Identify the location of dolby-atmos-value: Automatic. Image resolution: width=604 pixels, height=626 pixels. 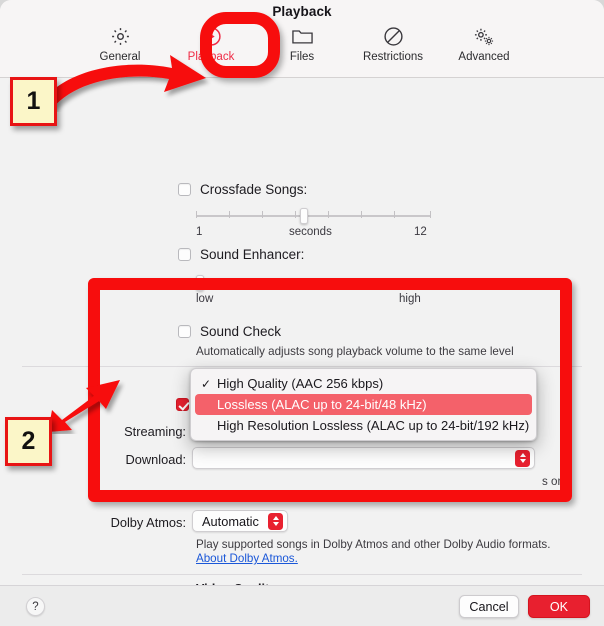
(230, 521).